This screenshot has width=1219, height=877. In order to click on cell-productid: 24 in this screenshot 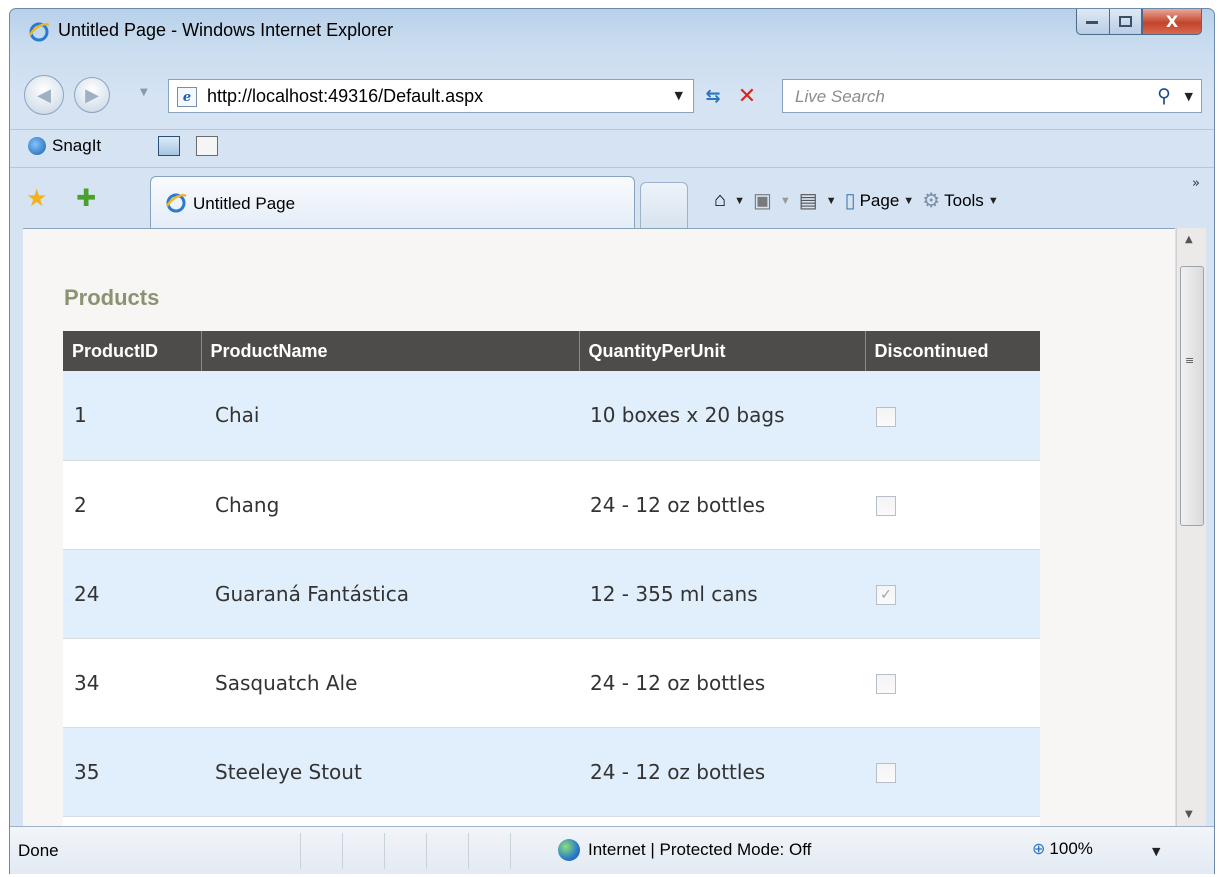, I will do `click(132, 594)`.